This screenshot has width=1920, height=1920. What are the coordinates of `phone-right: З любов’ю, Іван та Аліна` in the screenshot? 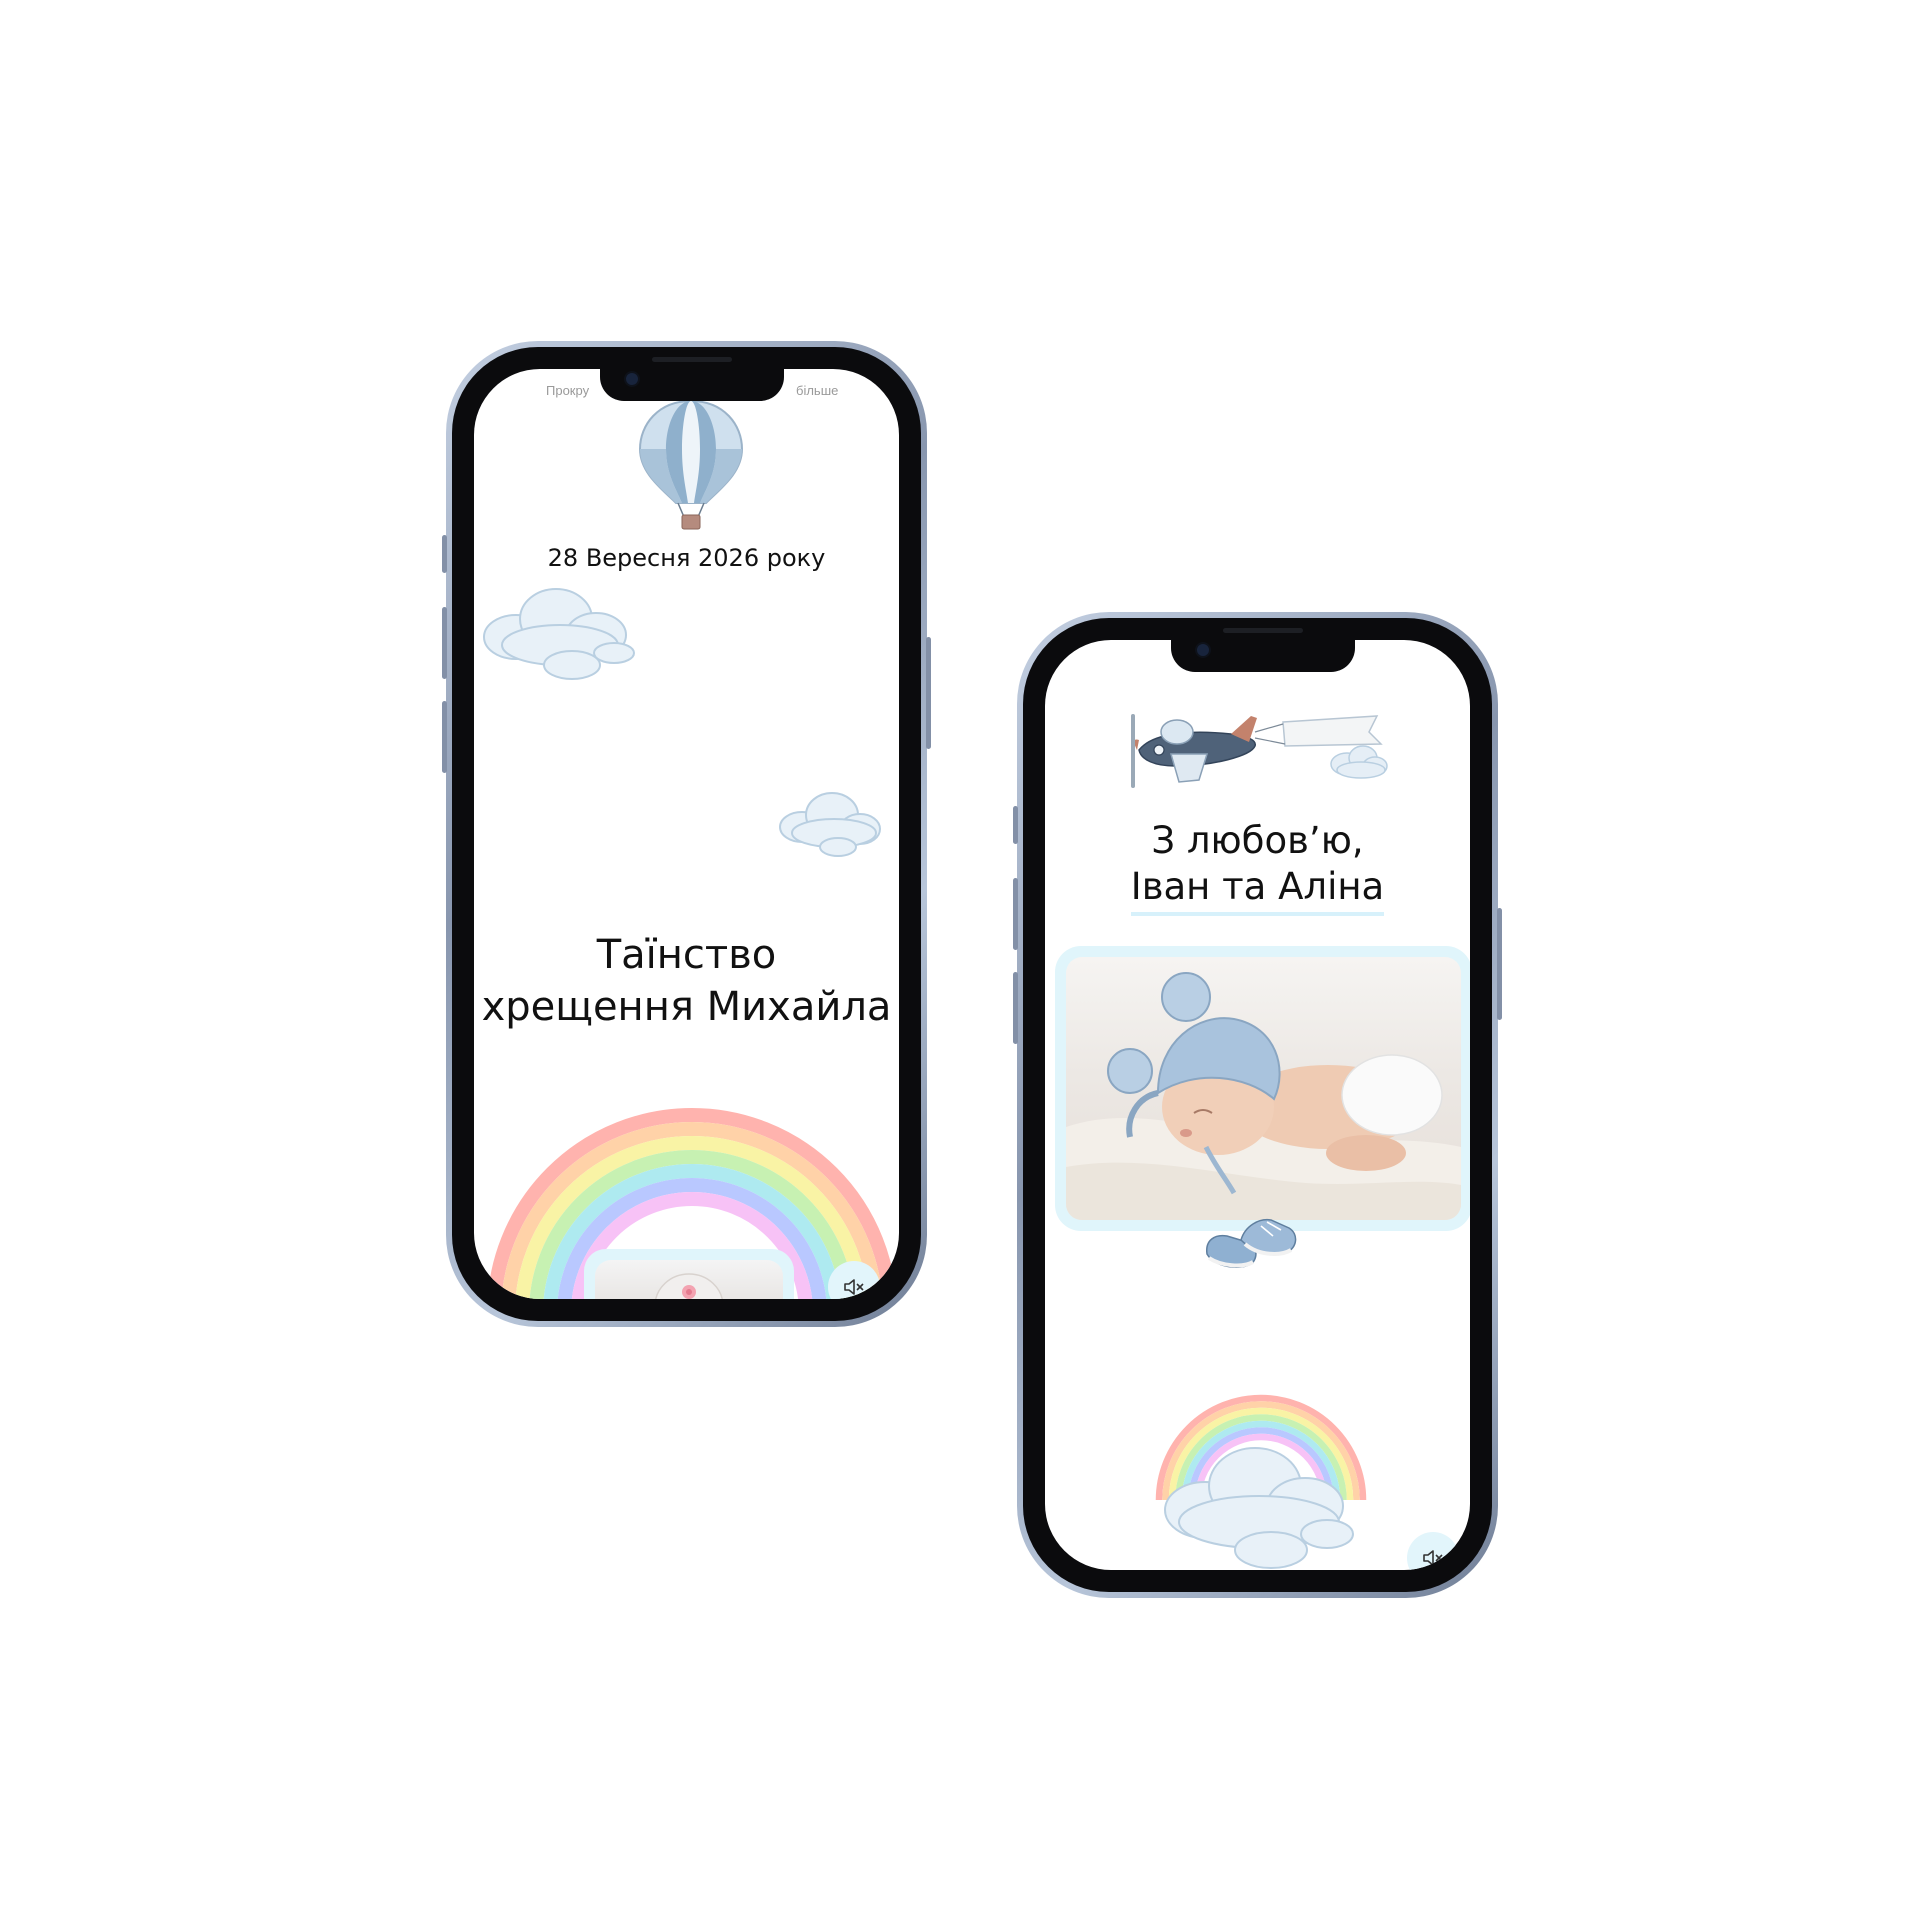 It's located at (1257, 1105).